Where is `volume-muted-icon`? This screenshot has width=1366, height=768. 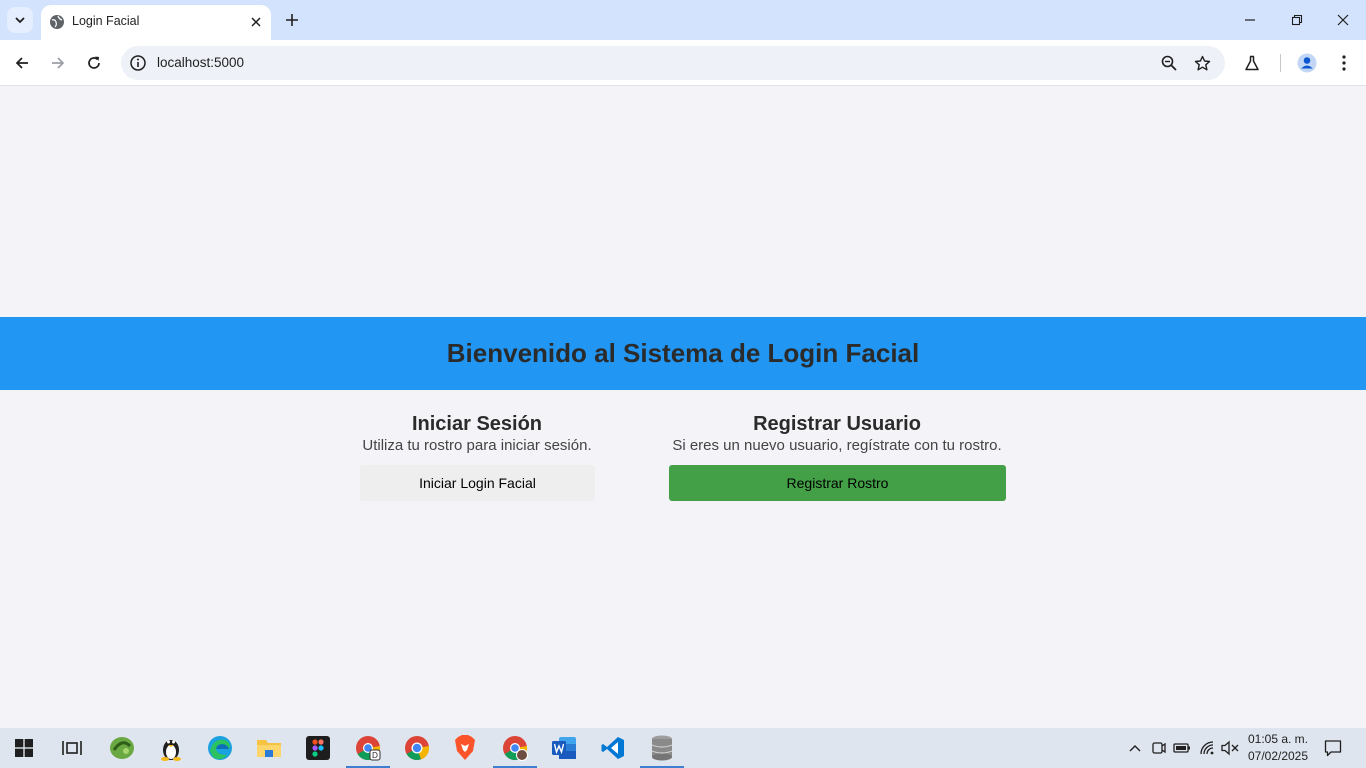 volume-muted-icon is located at coordinates (1230, 748).